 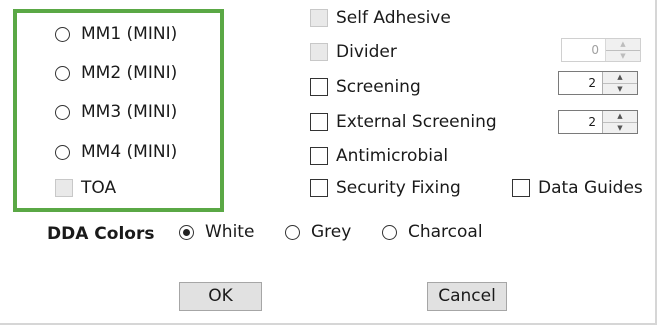 I want to click on checkbox-screening: Screening, so click(x=365, y=87).